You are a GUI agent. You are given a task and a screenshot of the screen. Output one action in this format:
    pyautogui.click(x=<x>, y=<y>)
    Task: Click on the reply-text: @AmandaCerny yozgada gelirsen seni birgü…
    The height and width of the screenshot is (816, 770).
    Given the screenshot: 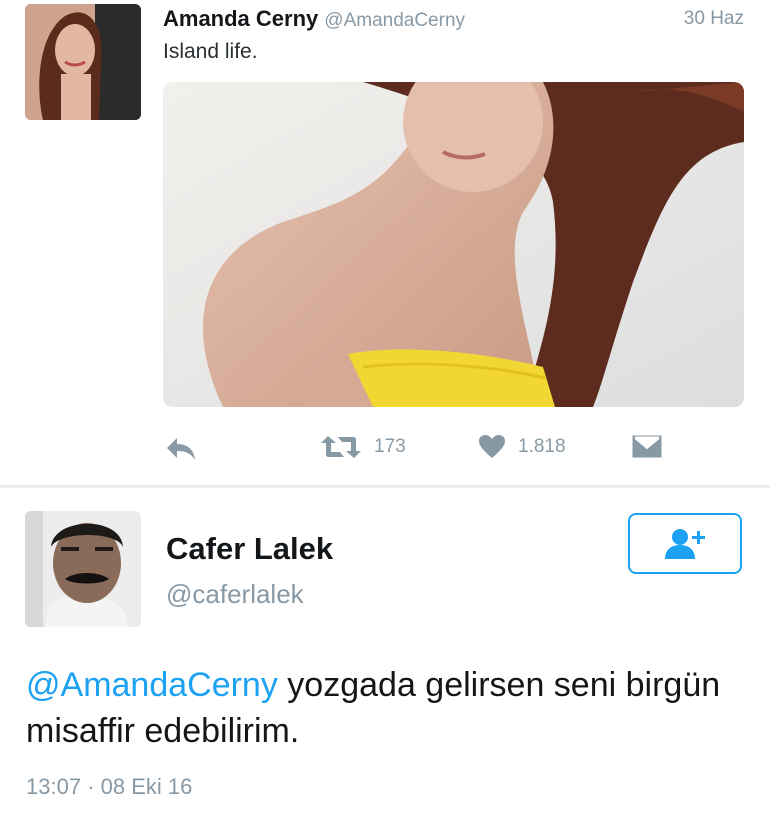 What is the action you would take?
    pyautogui.click(x=386, y=708)
    